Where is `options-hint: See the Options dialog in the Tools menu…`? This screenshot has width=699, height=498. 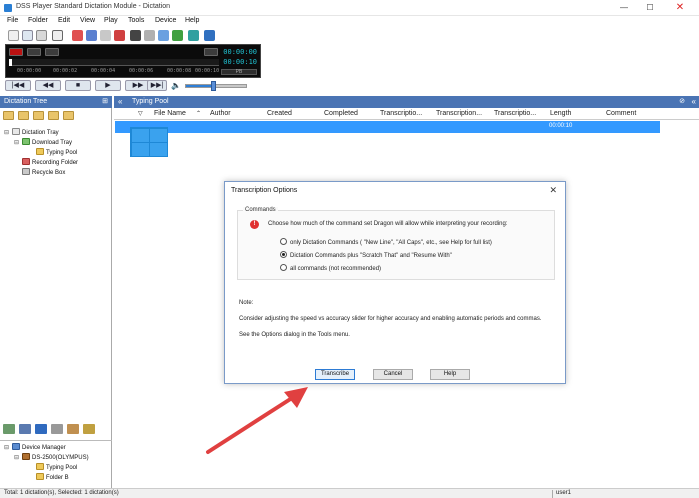 options-hint: See the Options dialog in the Tools menu… is located at coordinates (294, 335).